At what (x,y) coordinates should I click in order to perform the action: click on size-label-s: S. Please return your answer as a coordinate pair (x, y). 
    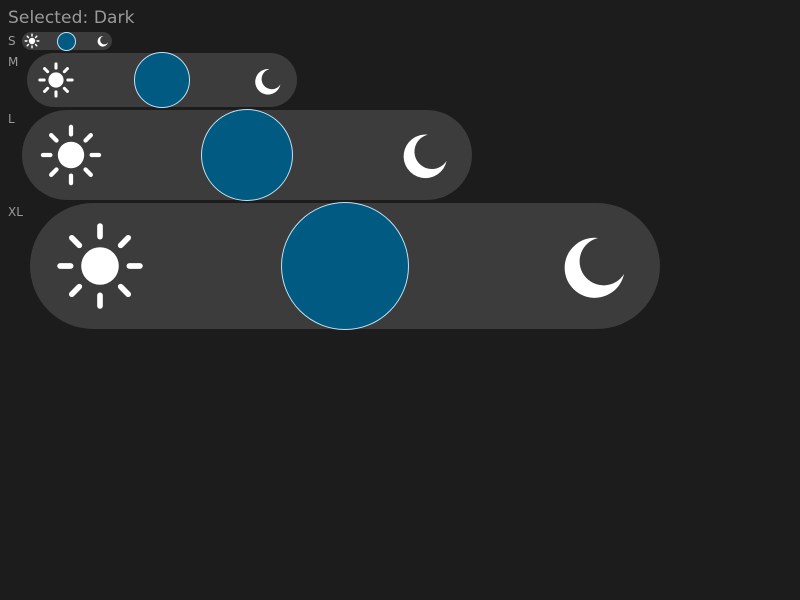
    Looking at the image, I should click on (12, 41).